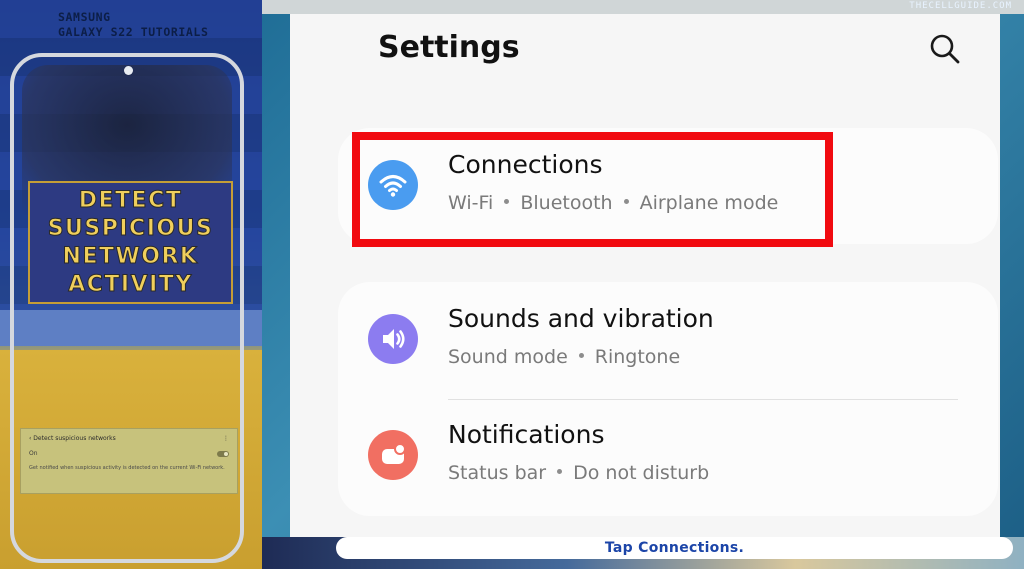 Image resolution: width=1024 pixels, height=569 pixels. What do you see at coordinates (84, 17) in the screenshot?
I see `brand-line-1: SAMSUNG` at bounding box center [84, 17].